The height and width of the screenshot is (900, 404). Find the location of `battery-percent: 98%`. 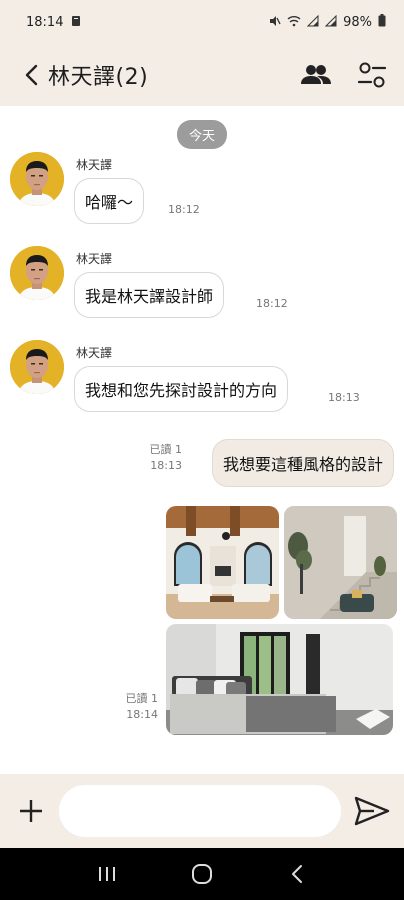

battery-percent: 98% is located at coordinates (357, 22).